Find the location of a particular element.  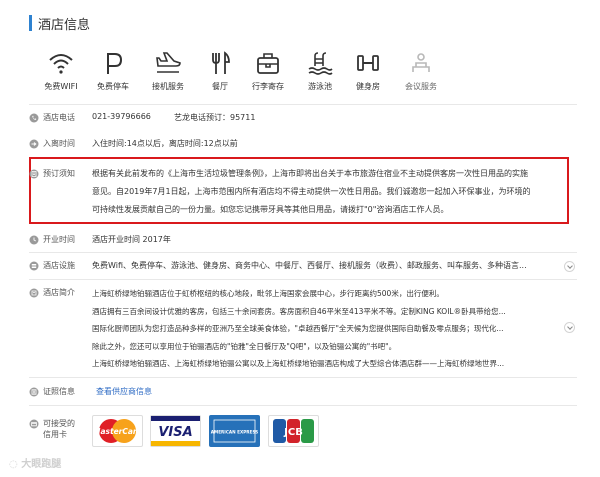

jcb-logo: JCB is located at coordinates (293, 431).